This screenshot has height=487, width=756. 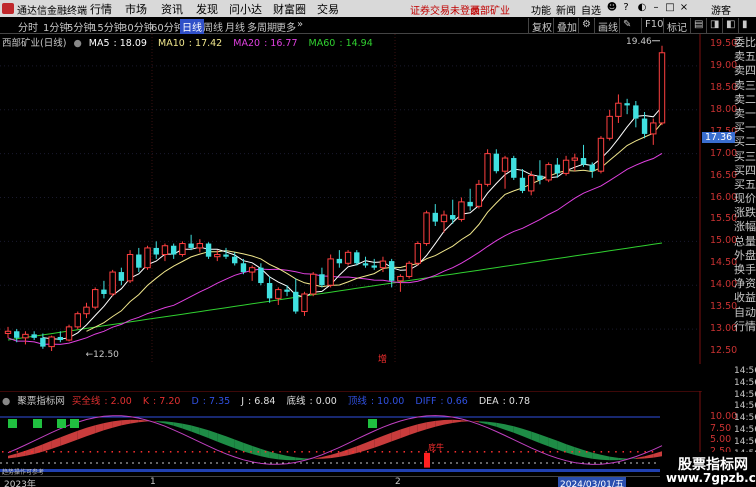 What do you see at coordinates (745, 185) in the screenshot?
I see `book-row-label: 买五` at bounding box center [745, 185].